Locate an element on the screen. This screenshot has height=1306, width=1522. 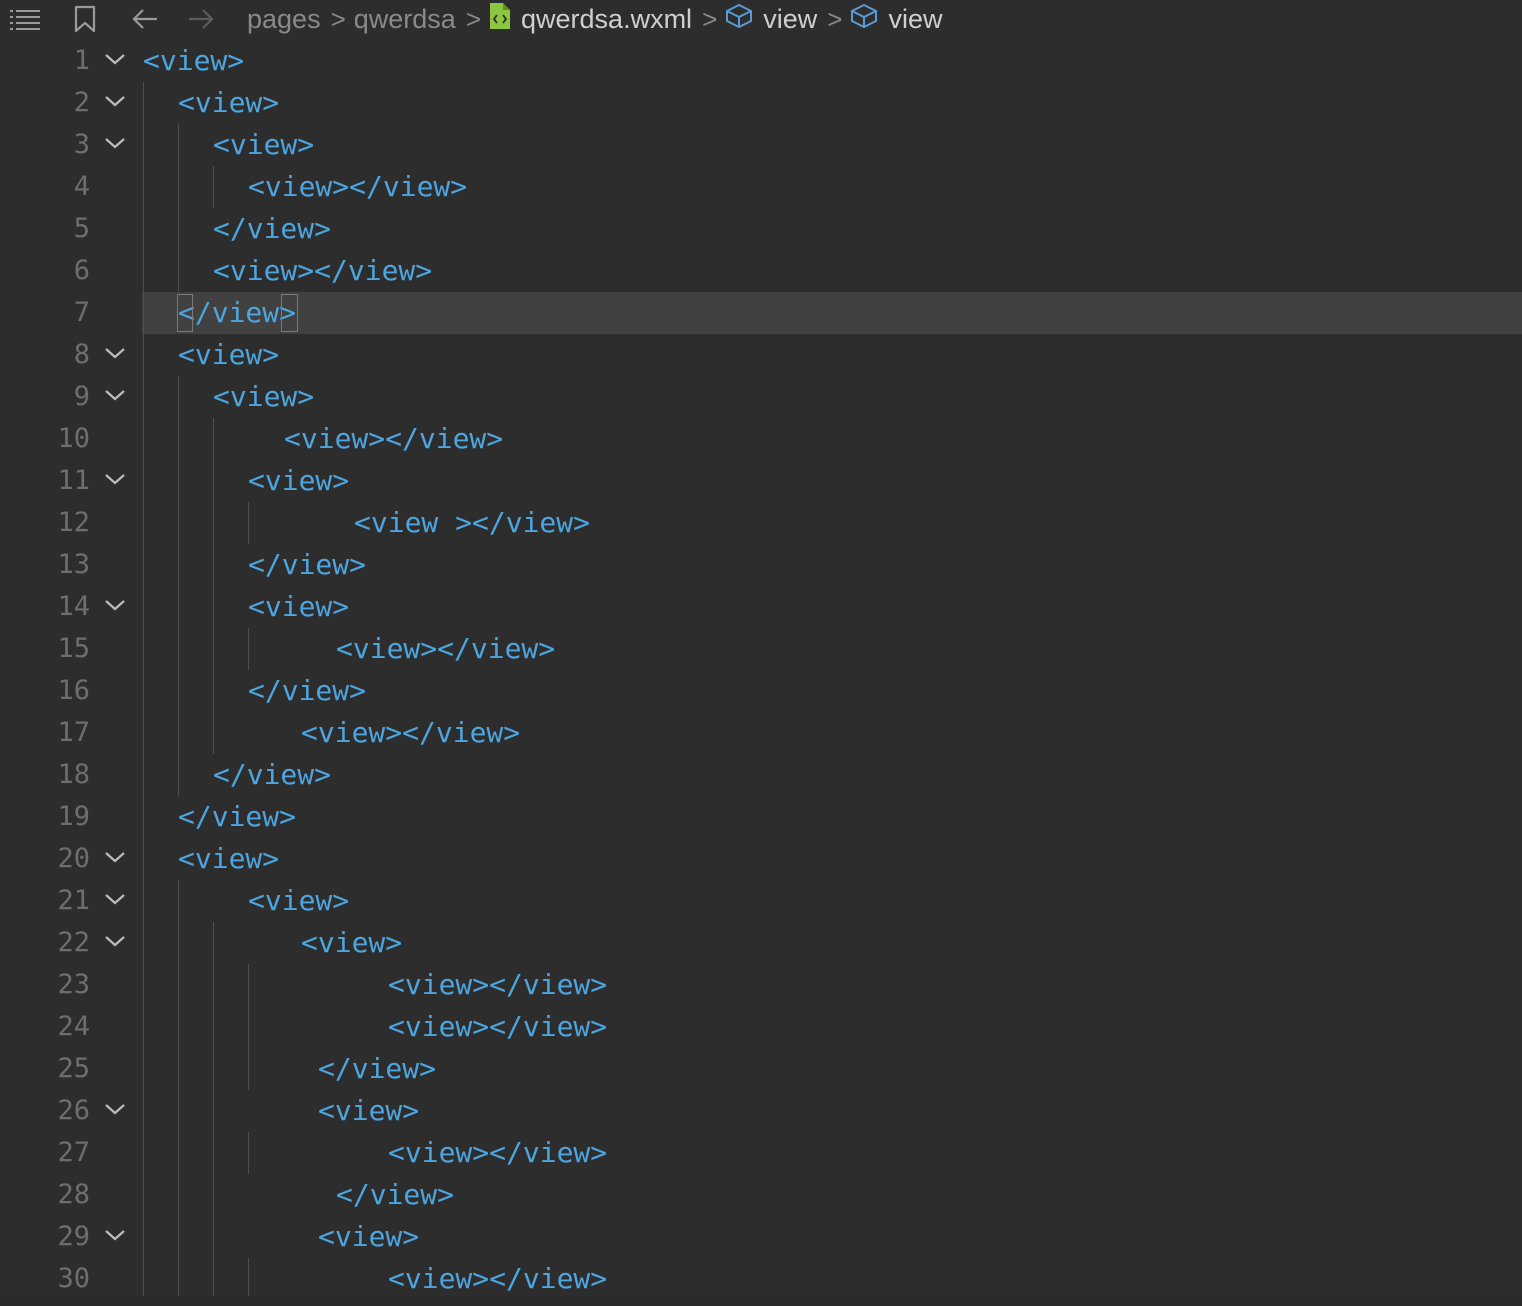
code-line: 23 <view></view> is located at coordinates (761, 985).